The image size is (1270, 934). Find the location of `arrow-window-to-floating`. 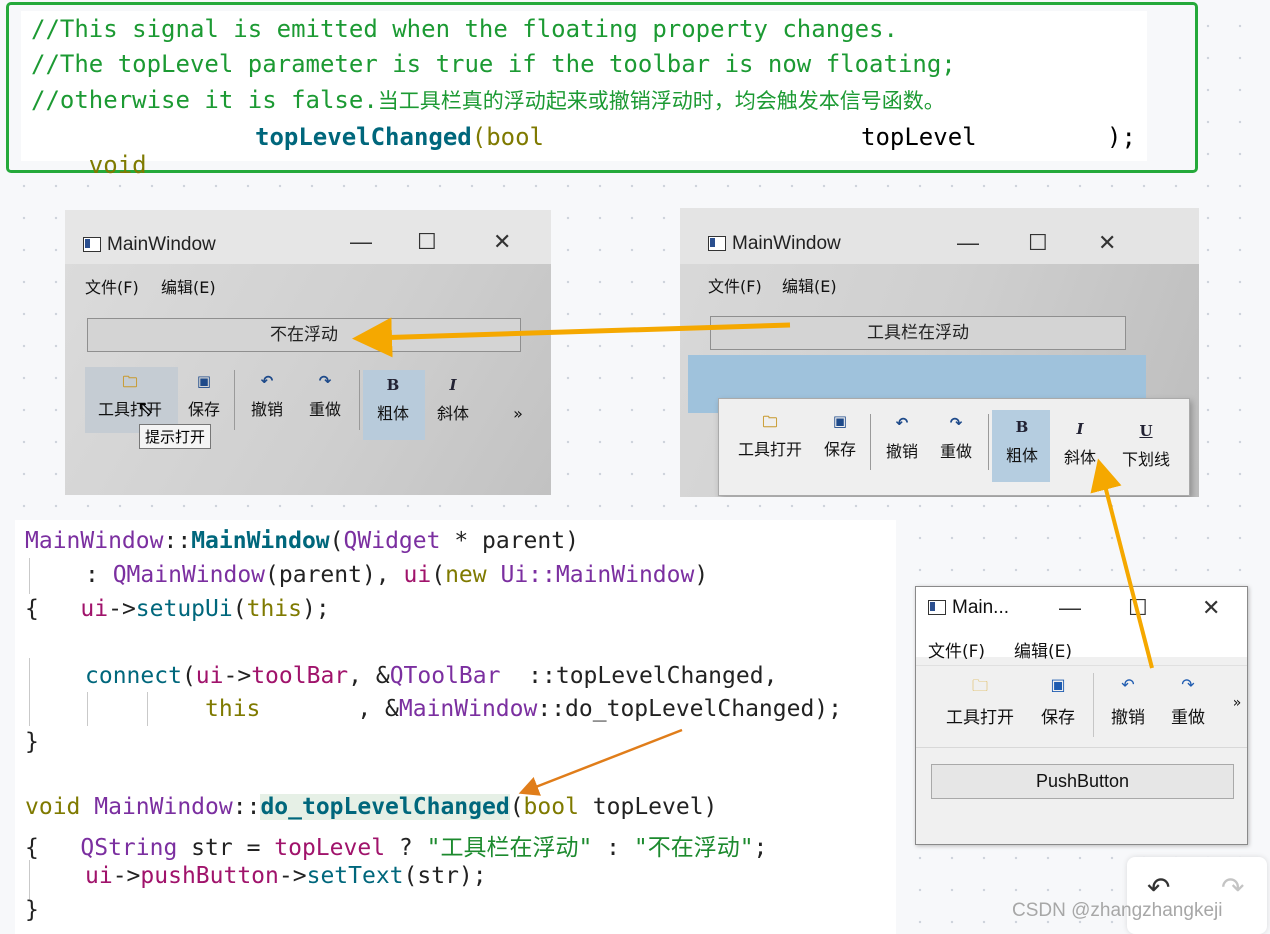

arrow-window-to-floating is located at coordinates (1122, 563).